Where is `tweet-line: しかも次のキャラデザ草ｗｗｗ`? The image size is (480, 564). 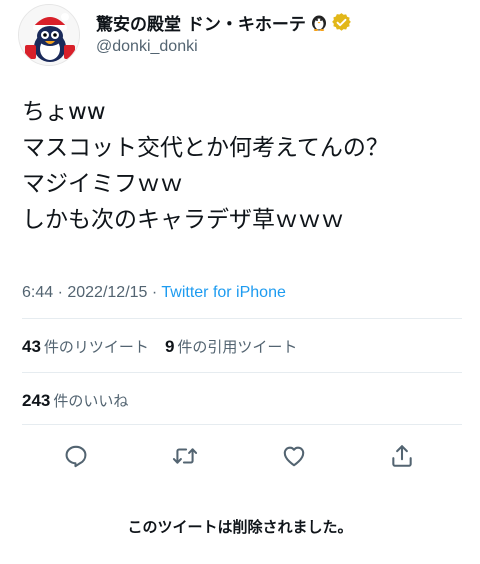
tweet-line: しかも次のキャラデザ草ｗｗｗ is located at coordinates (183, 220).